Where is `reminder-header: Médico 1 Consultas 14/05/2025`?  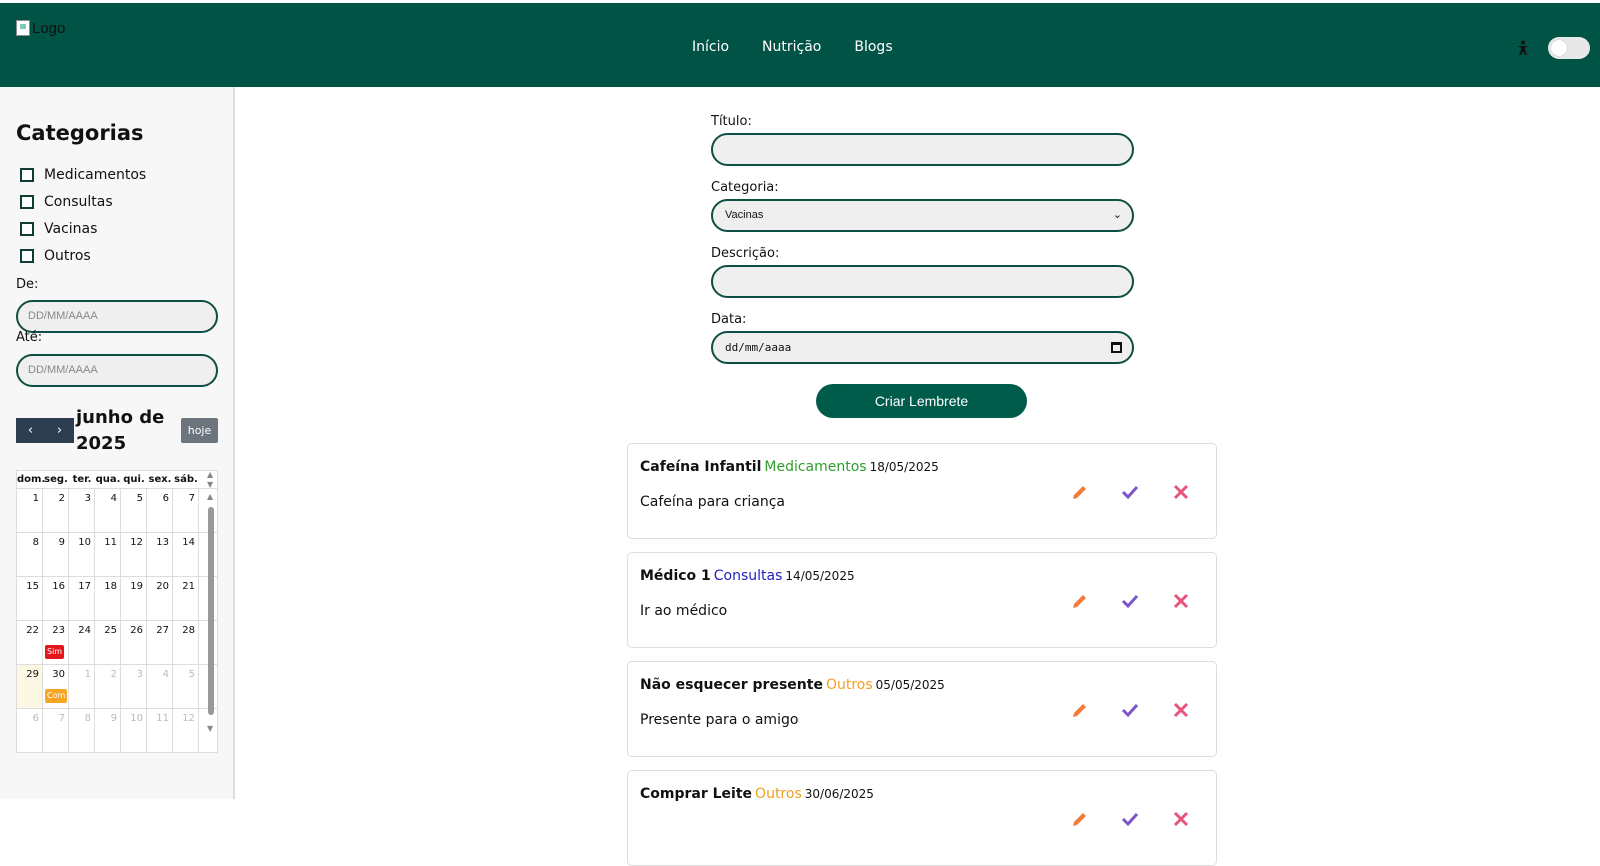 reminder-header: Médico 1 Consultas 14/05/2025 is located at coordinates (747, 576).